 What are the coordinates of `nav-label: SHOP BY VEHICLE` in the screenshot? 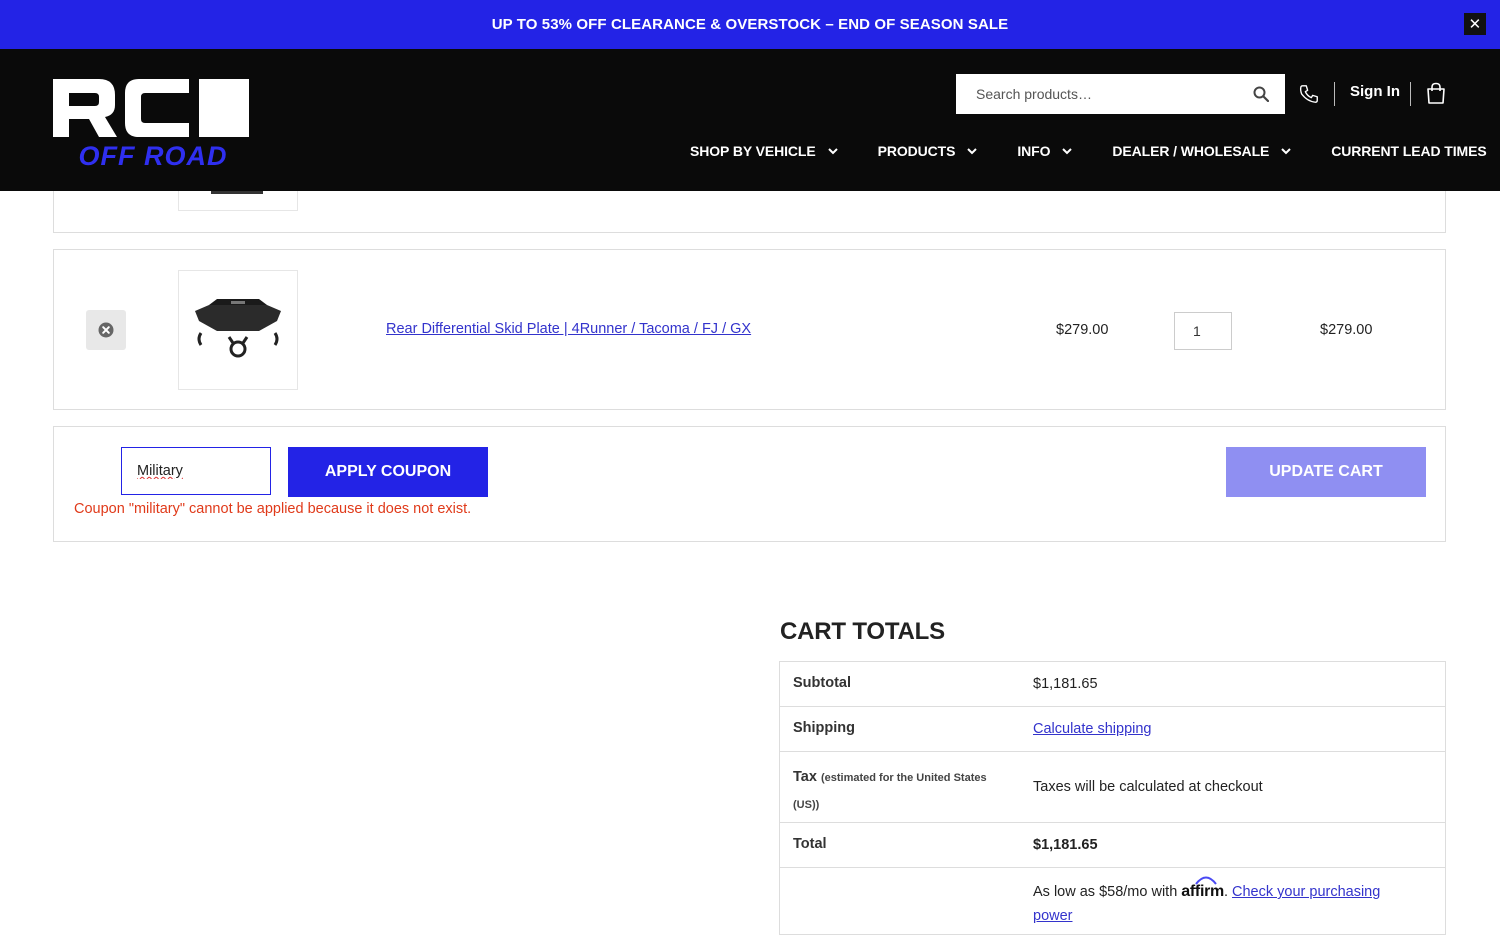 It's located at (753, 151).